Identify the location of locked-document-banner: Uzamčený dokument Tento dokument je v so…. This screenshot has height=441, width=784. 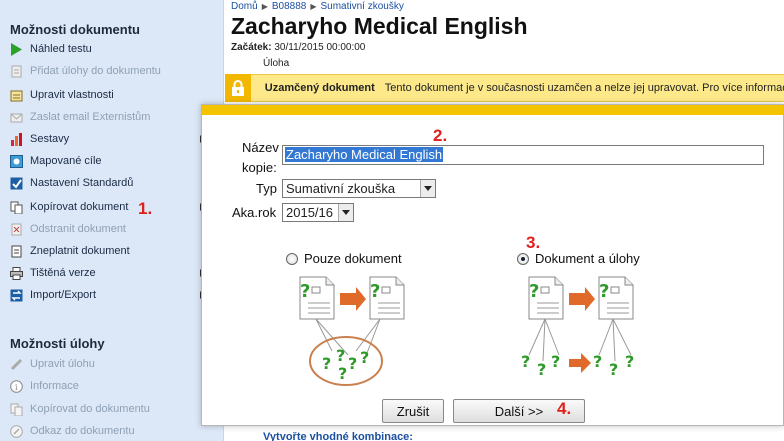
(504, 88).